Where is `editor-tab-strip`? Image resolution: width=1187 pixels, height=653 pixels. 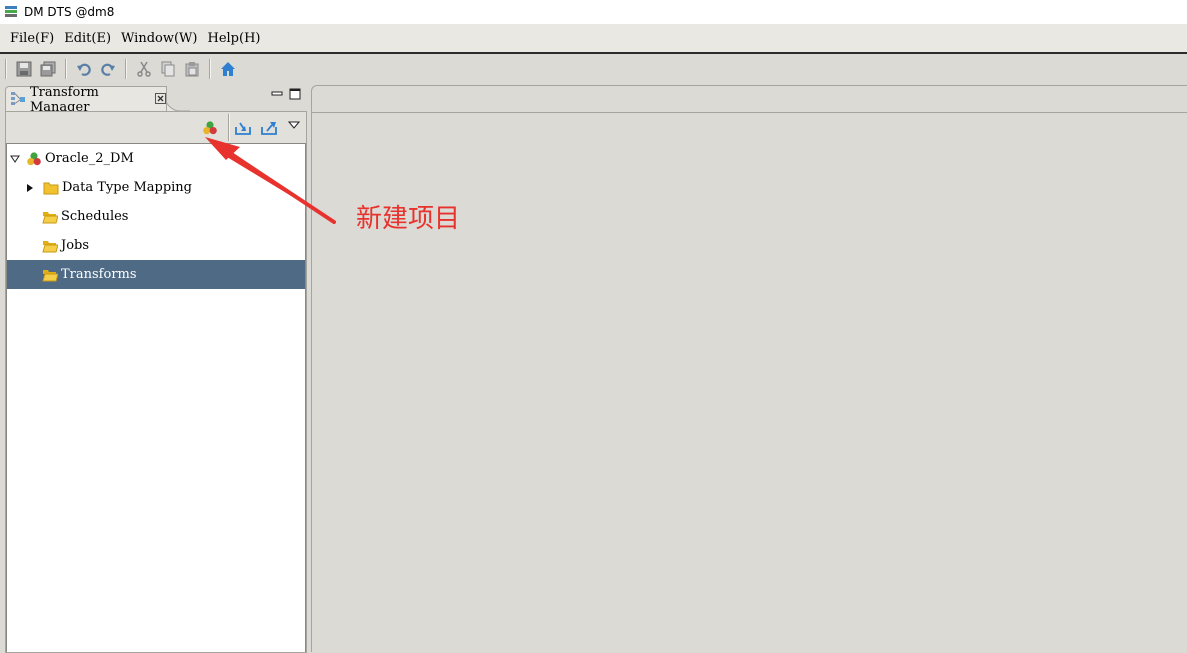
editor-tab-strip is located at coordinates (749, 99).